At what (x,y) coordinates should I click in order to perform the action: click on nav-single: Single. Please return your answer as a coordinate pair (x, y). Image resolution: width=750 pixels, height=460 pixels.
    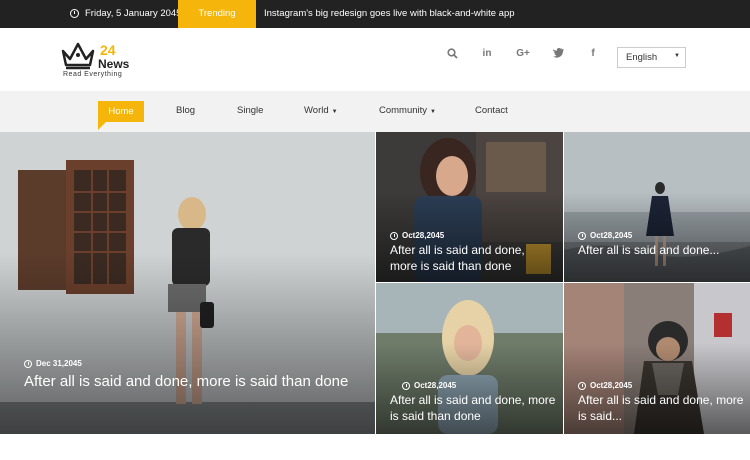
    Looking at the image, I should click on (250, 110).